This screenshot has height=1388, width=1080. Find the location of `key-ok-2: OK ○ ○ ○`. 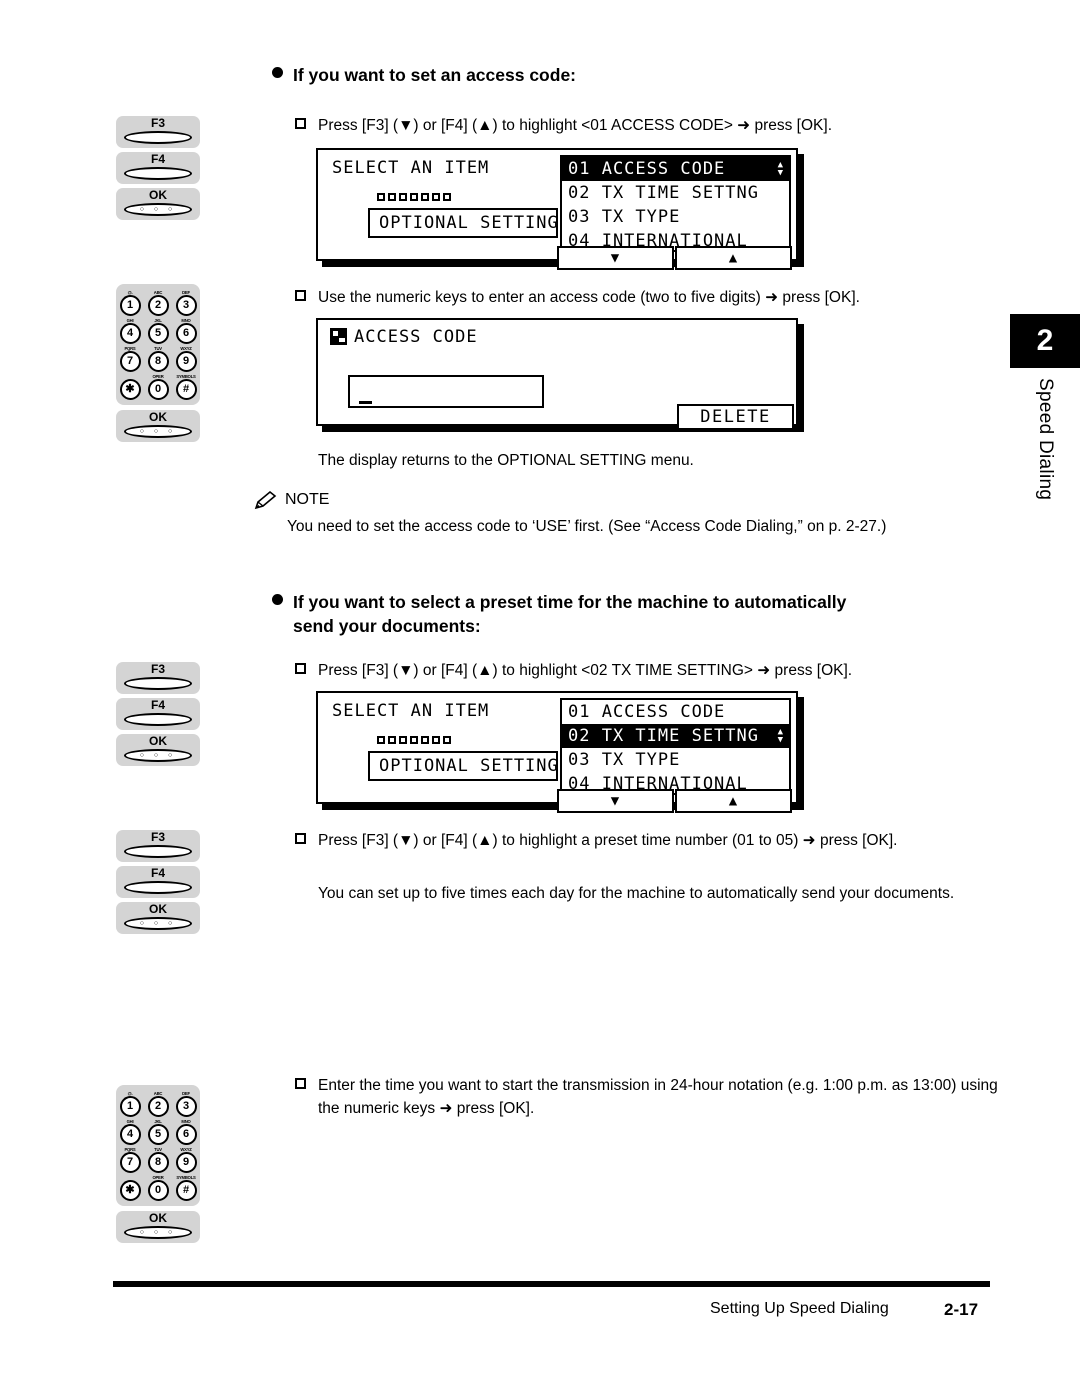

key-ok-2: OK ○ ○ ○ is located at coordinates (158, 426).